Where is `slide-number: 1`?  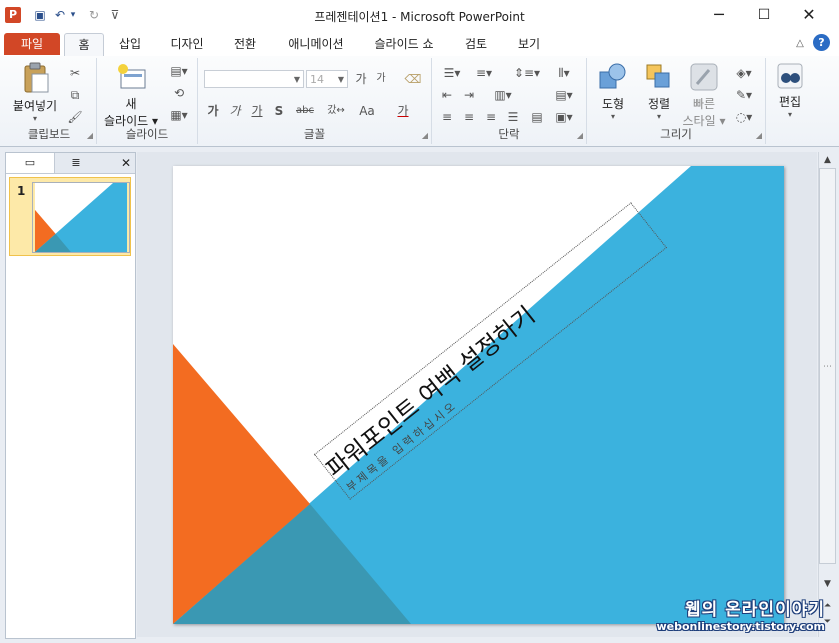 slide-number: 1 is located at coordinates (21, 191).